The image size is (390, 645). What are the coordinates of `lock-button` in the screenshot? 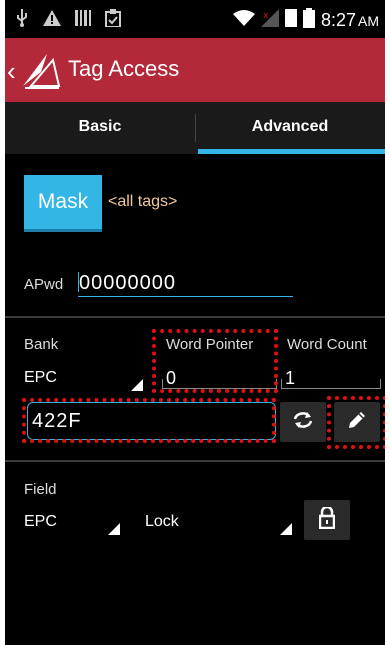 It's located at (327, 520).